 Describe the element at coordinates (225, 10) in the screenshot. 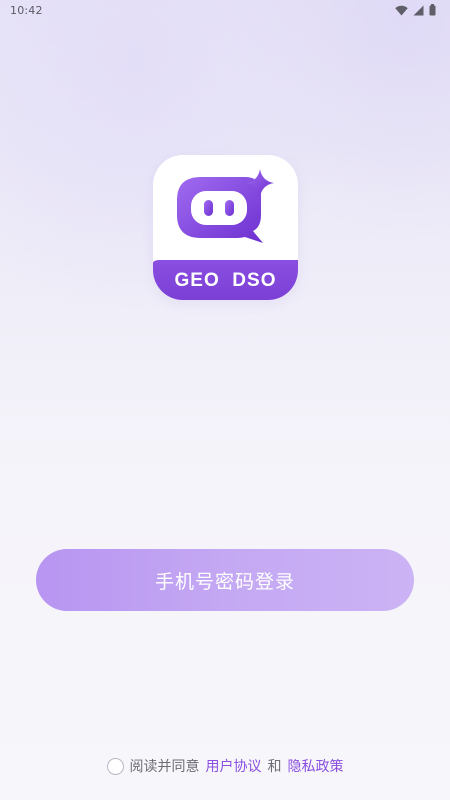

I see `status-bar: 10:42` at that location.